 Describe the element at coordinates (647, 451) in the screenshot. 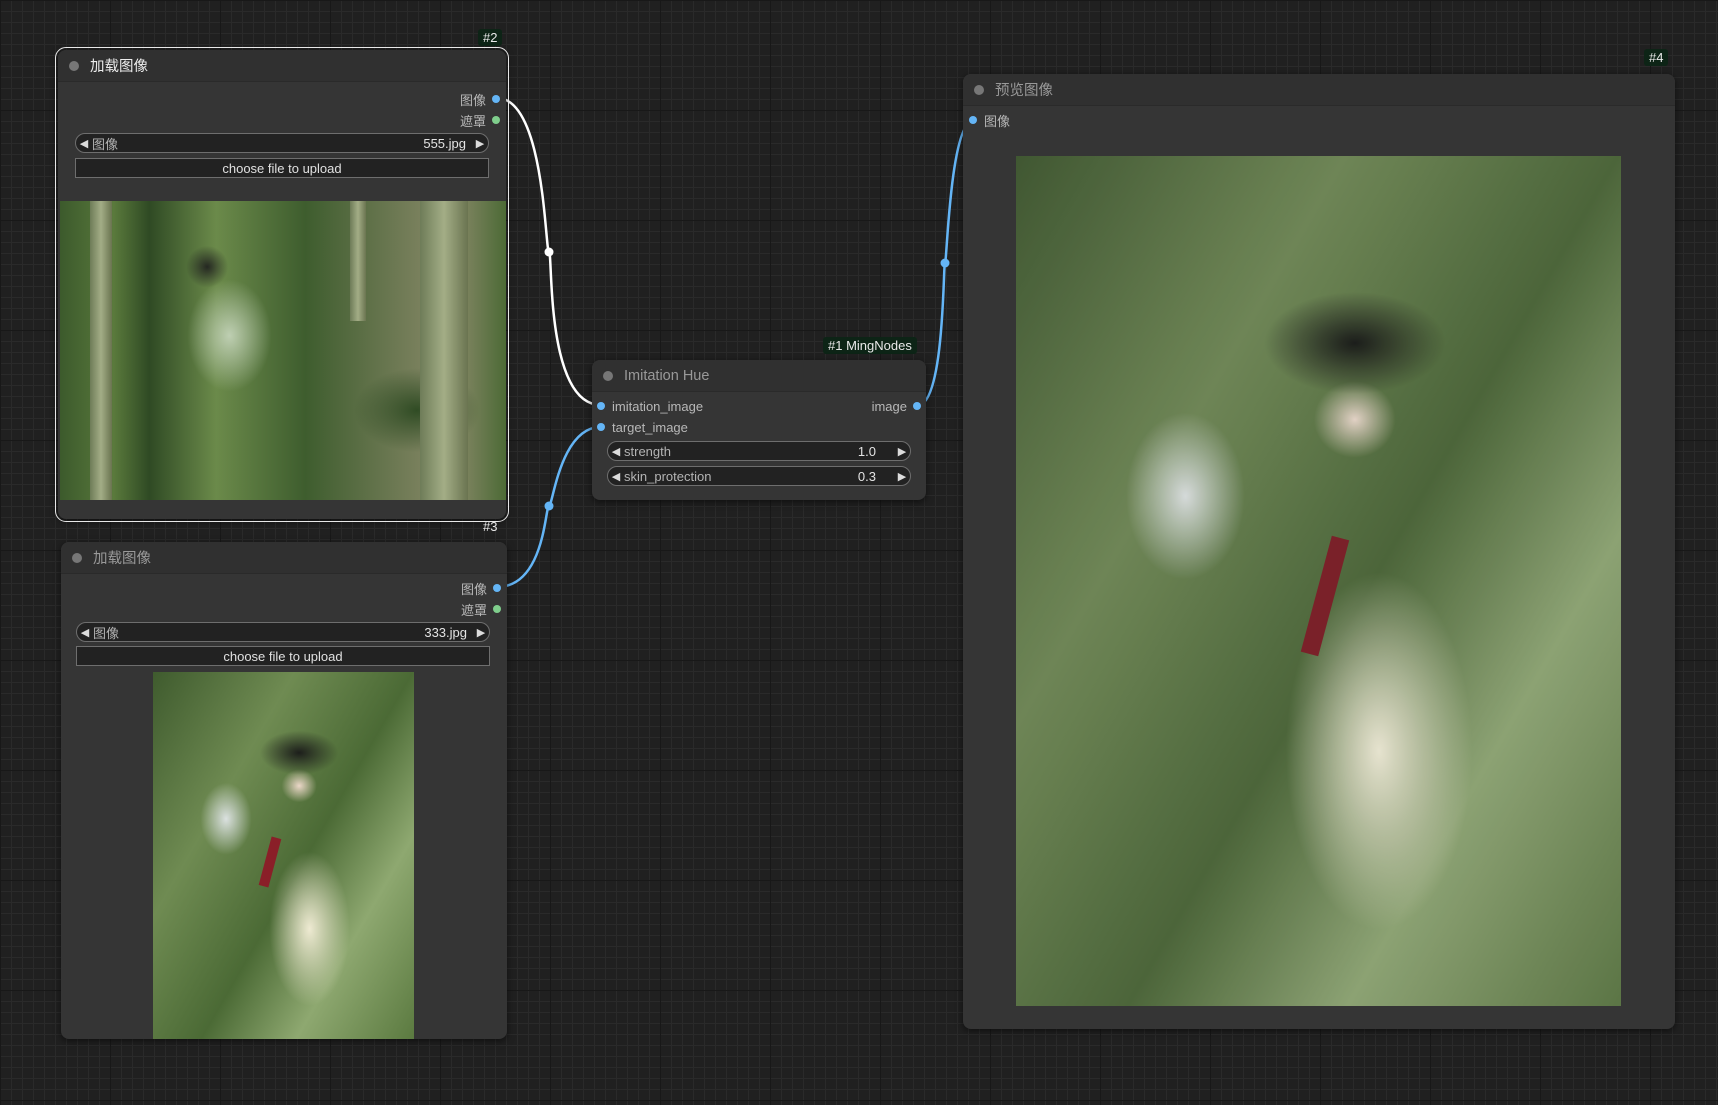

I see `widget-label: strength` at that location.